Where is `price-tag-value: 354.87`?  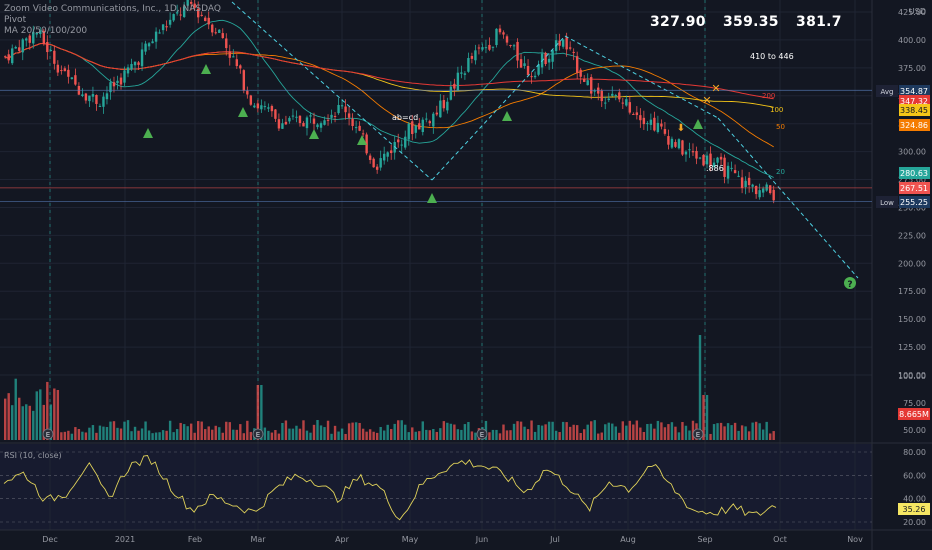
price-tag-value: 354.87 is located at coordinates (914, 91).